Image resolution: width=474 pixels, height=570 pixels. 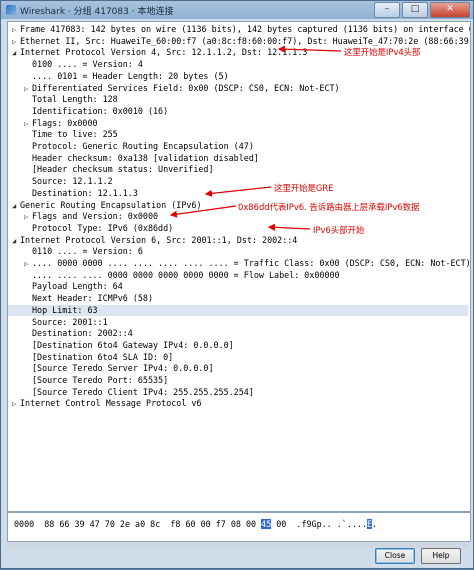 I want to click on close-button: Close, so click(x=395, y=556).